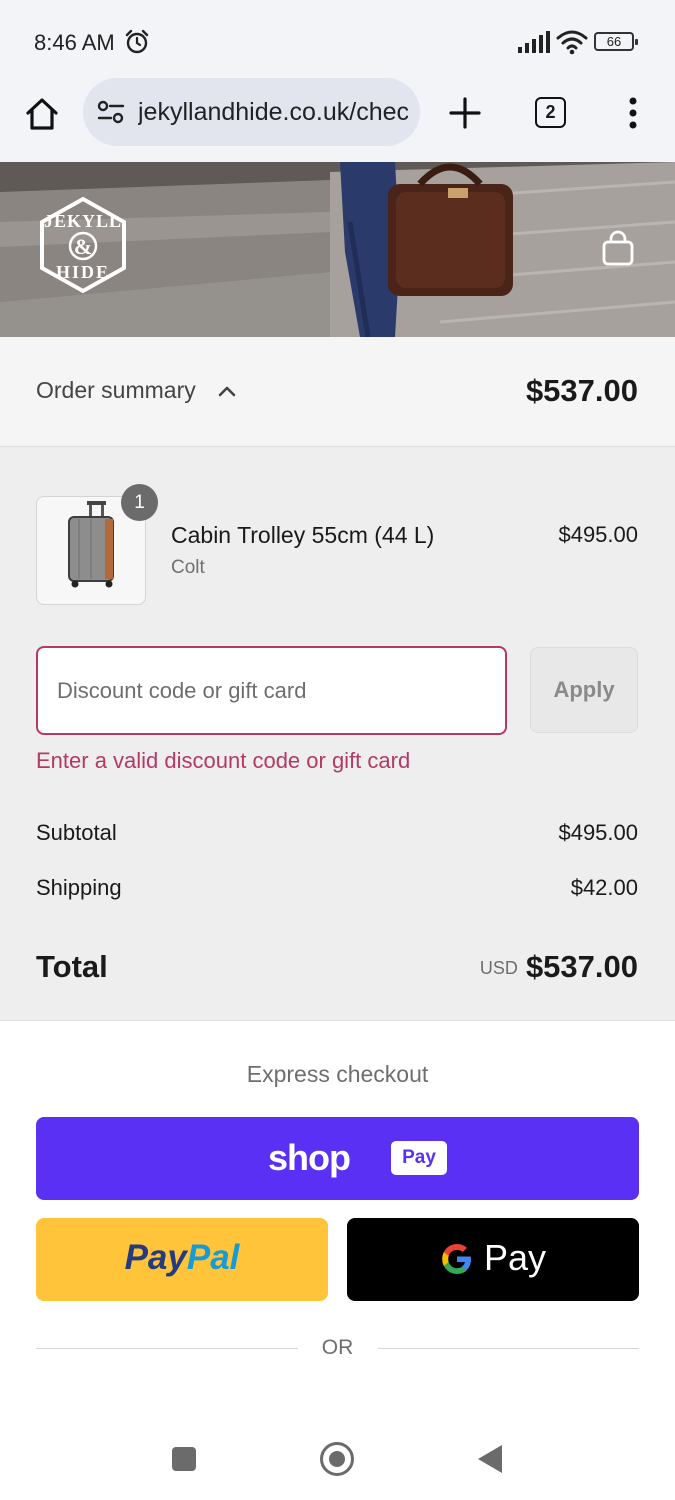 This screenshot has width=675, height=1500. What do you see at coordinates (498, 968) in the screenshot?
I see `total-currency: USD` at bounding box center [498, 968].